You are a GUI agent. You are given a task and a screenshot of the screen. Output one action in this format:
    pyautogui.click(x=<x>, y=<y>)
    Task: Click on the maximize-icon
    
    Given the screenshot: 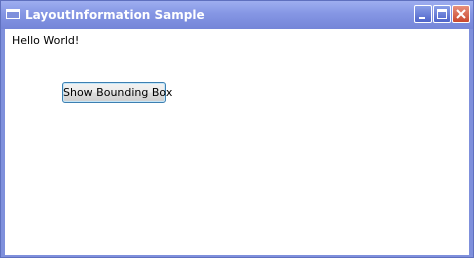 What is the action you would take?
    pyautogui.click(x=442, y=14)
    